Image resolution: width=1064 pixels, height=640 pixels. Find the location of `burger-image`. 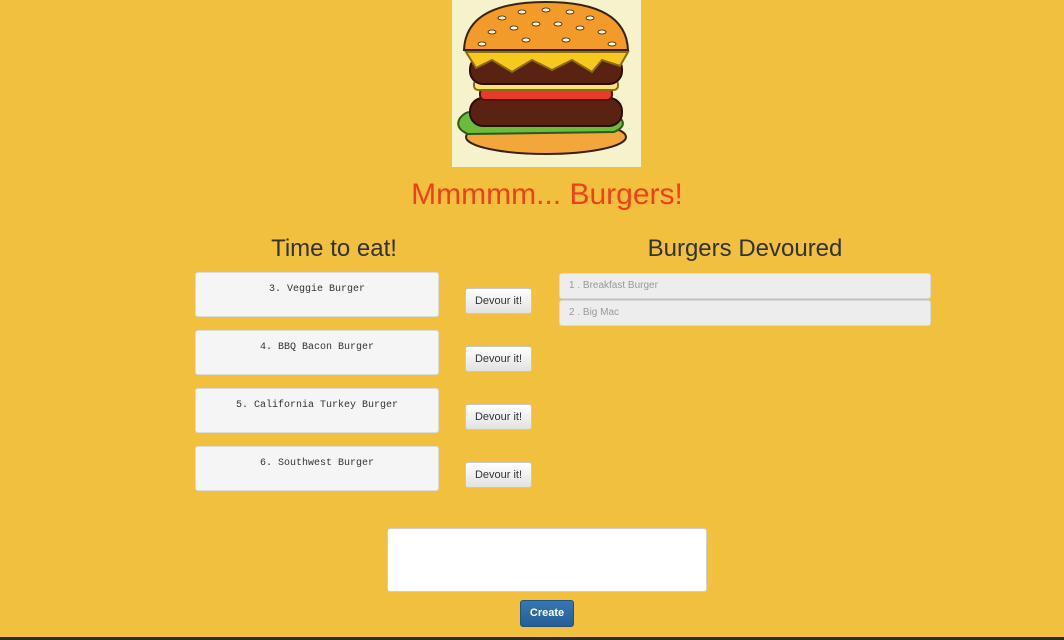

burger-image is located at coordinates (546, 83).